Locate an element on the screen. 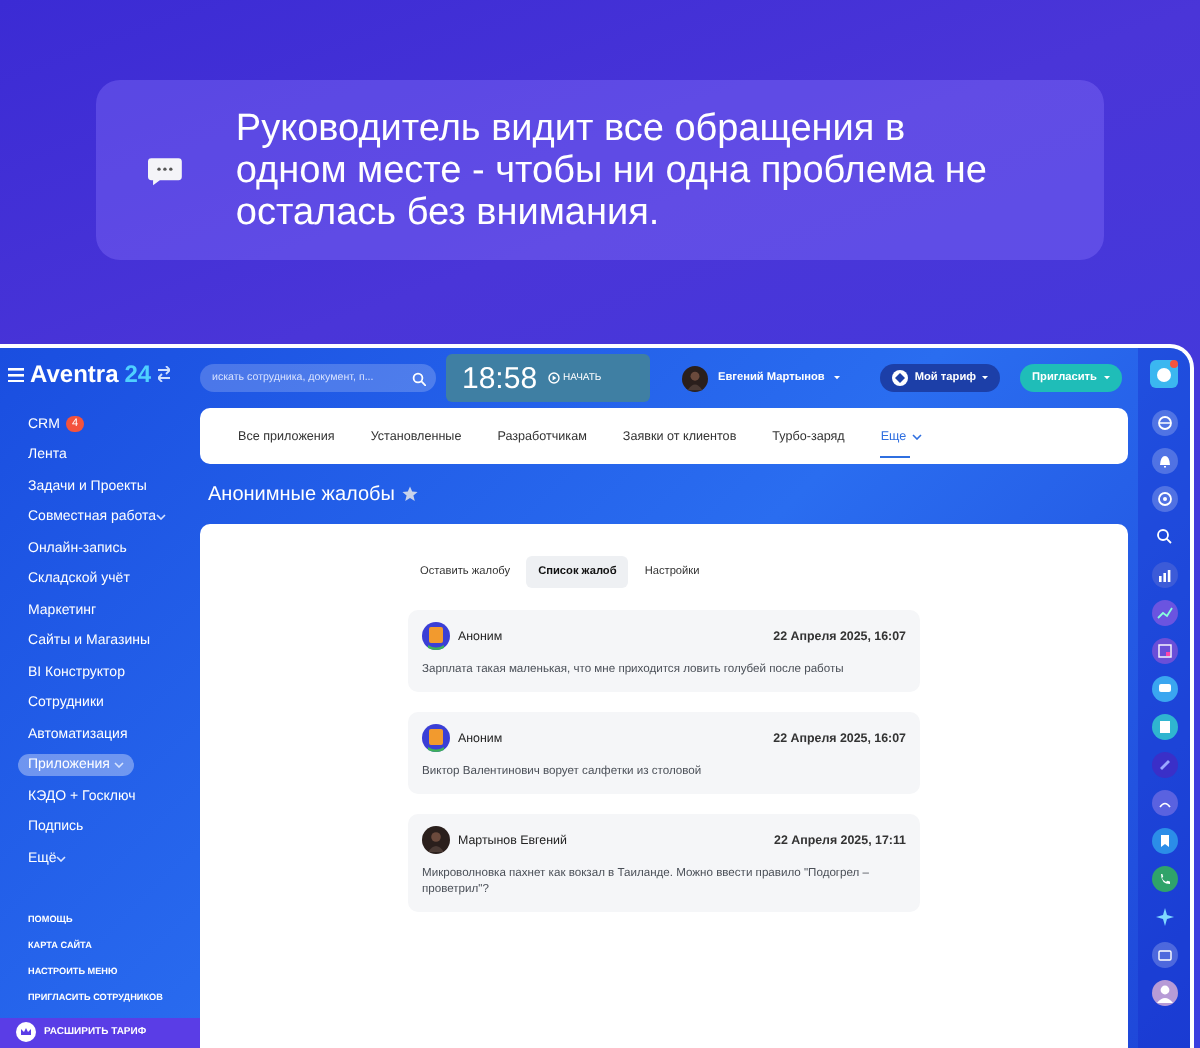  logo-number: 24 is located at coordinates (138, 374).